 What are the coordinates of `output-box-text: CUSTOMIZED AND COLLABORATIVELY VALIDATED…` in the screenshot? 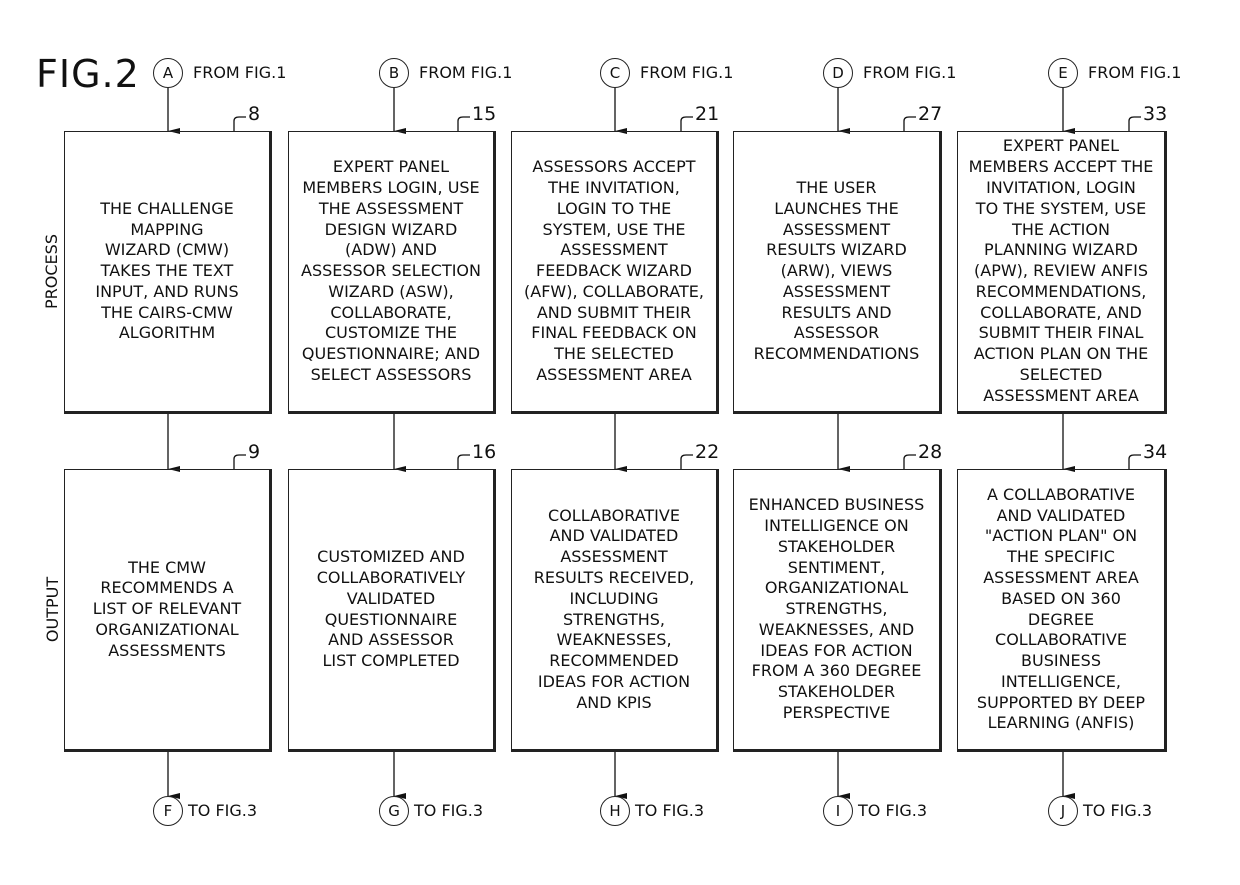 It's located at (391, 609).